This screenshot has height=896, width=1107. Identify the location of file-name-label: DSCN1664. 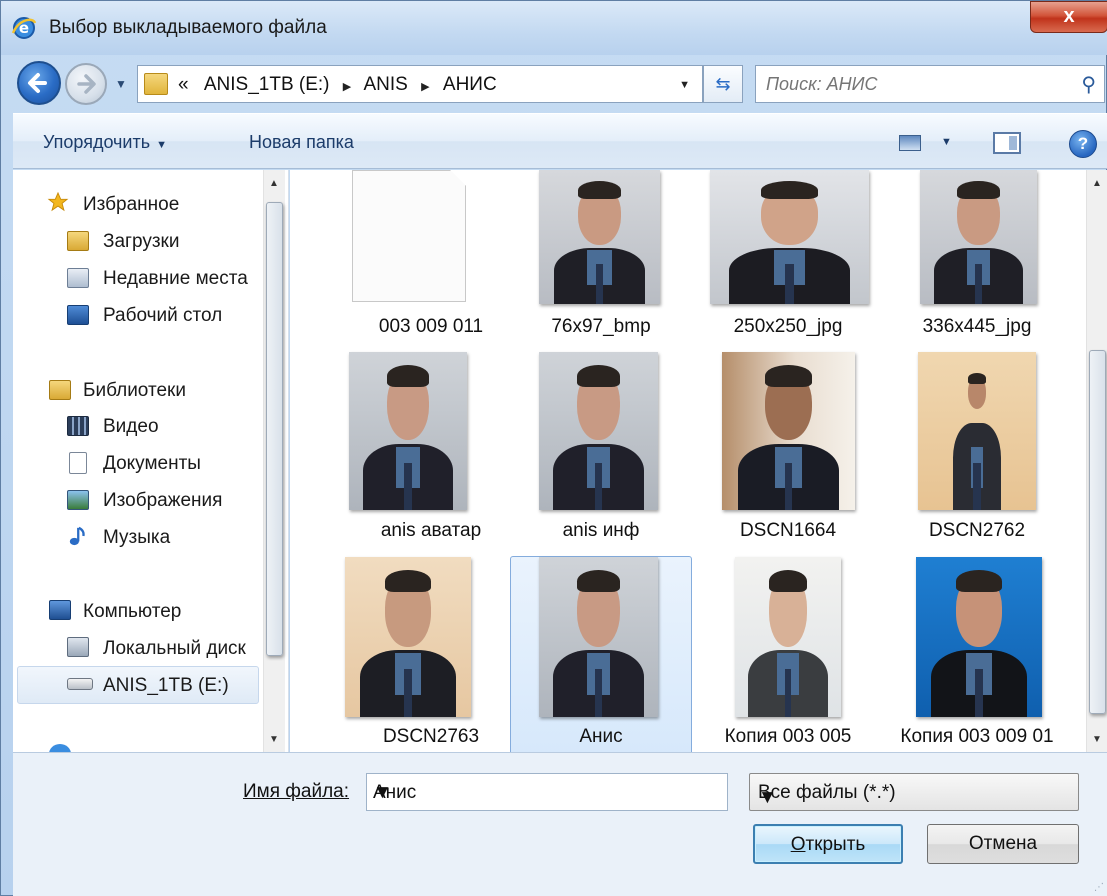
(788, 531).